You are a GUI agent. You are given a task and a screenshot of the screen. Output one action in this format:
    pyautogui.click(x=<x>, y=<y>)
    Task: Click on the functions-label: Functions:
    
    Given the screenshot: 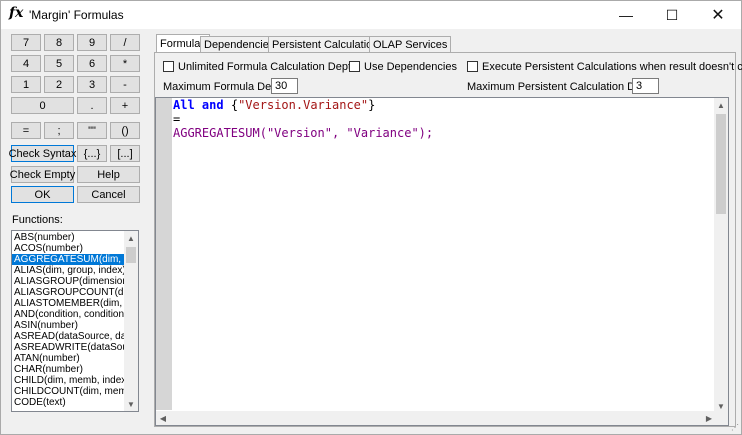 What is the action you would take?
    pyautogui.click(x=37, y=220)
    